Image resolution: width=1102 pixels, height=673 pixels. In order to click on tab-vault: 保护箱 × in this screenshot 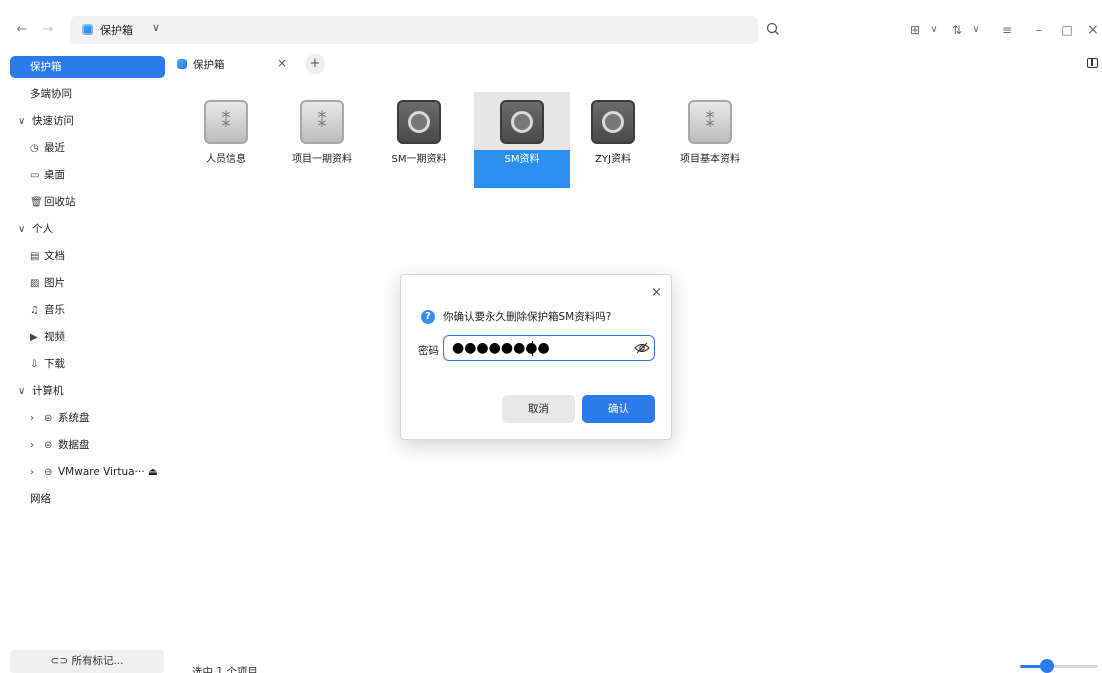, I will do `click(232, 64)`.